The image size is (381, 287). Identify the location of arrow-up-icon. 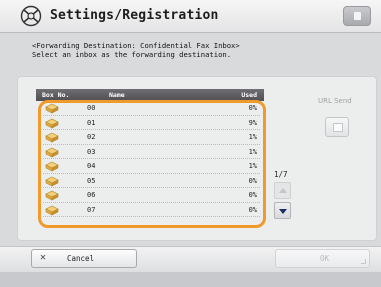
(283, 190).